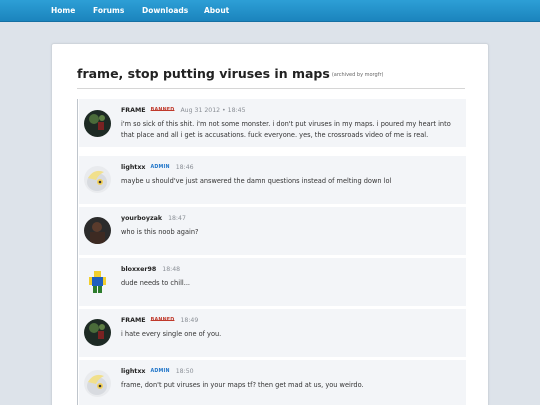 The width and height of the screenshot is (540, 405). What do you see at coordinates (216, 10) in the screenshot?
I see `nav-about-link: About` at bounding box center [216, 10].